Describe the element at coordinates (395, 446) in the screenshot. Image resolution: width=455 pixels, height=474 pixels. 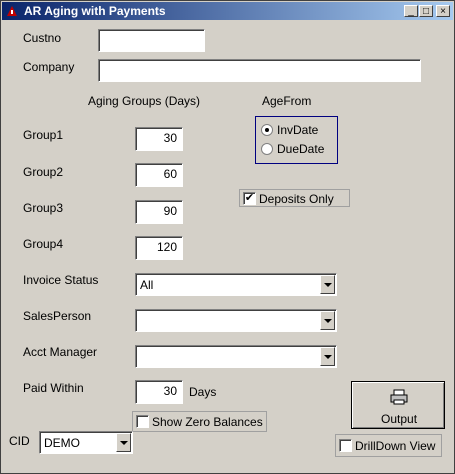
I see `drilldown-label: DrillDown View` at that location.